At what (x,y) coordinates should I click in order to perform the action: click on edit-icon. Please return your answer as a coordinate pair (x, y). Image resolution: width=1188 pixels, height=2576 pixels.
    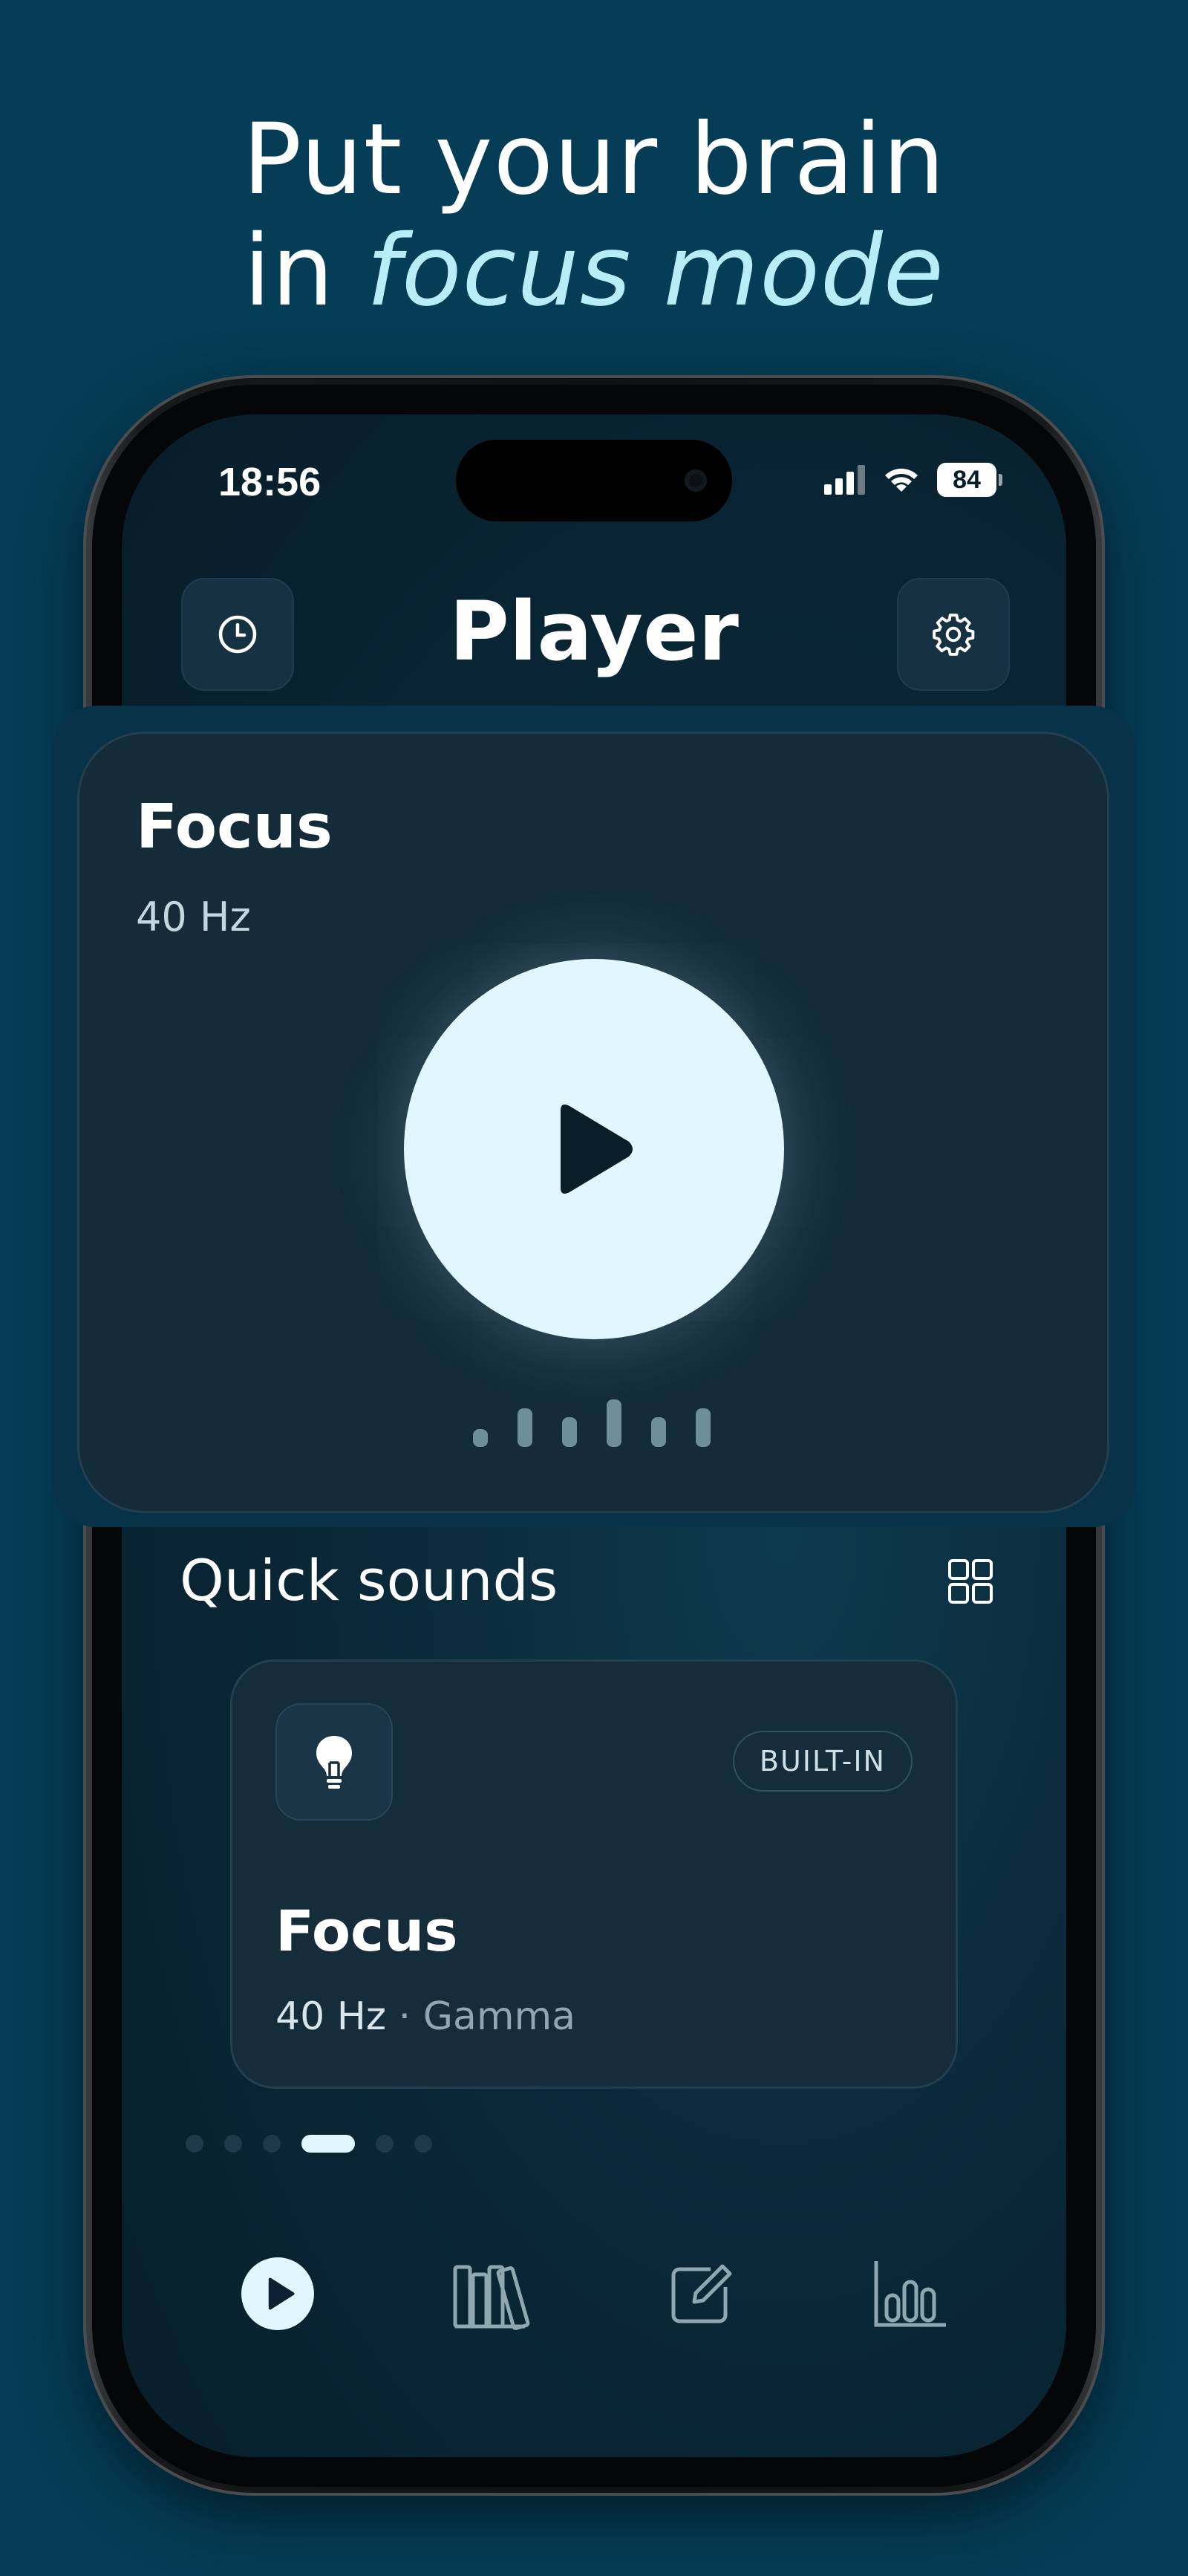
    Looking at the image, I should click on (702, 2293).